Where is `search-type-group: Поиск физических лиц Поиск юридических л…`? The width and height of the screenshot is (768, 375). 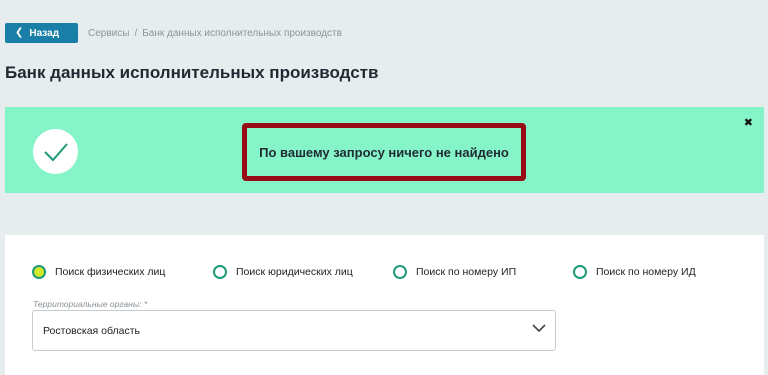
search-type-group: Поиск физических лиц Поиск юридических л… is located at coordinates (364, 272).